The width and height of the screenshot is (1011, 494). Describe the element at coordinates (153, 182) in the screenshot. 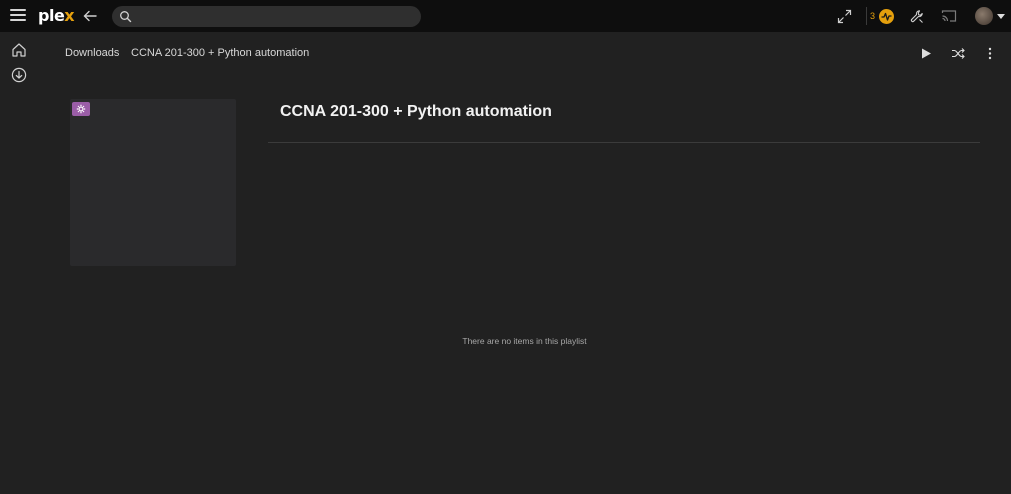

I see `playlist-poster` at that location.